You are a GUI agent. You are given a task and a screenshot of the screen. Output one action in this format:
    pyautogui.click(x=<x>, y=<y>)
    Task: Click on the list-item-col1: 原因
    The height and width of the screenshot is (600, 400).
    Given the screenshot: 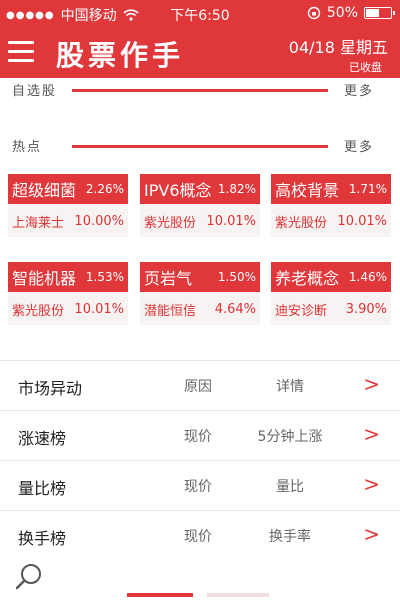 What is the action you would take?
    pyautogui.click(x=198, y=387)
    